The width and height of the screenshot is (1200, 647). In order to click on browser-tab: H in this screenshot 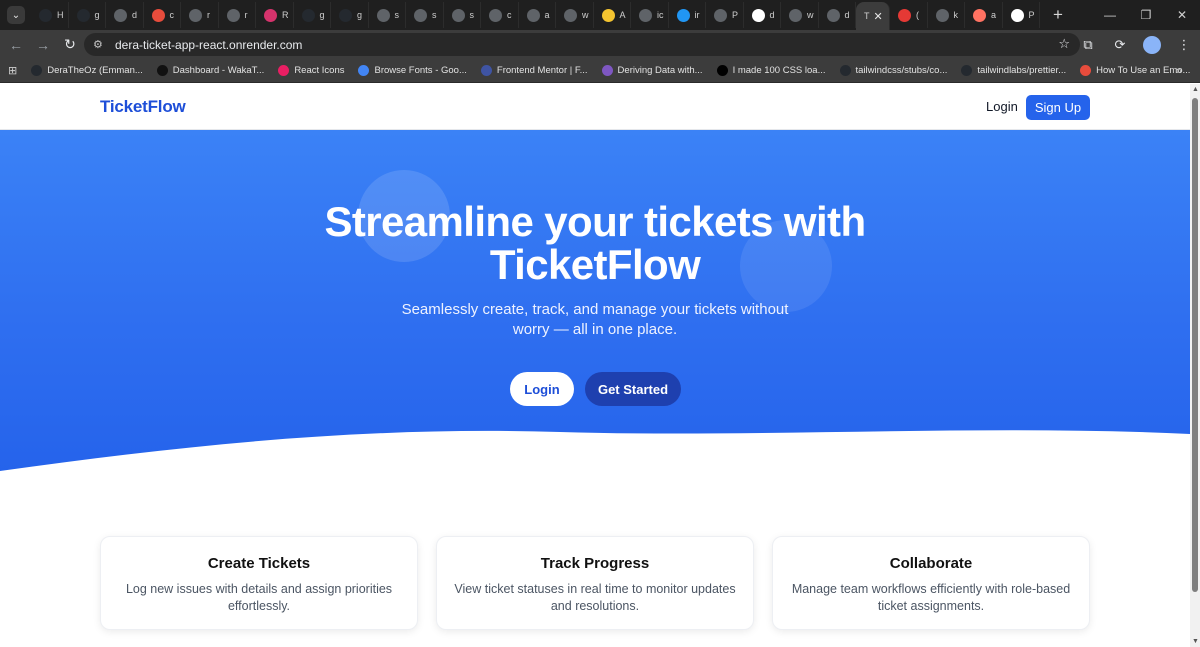, I will do `click(50, 15)`.